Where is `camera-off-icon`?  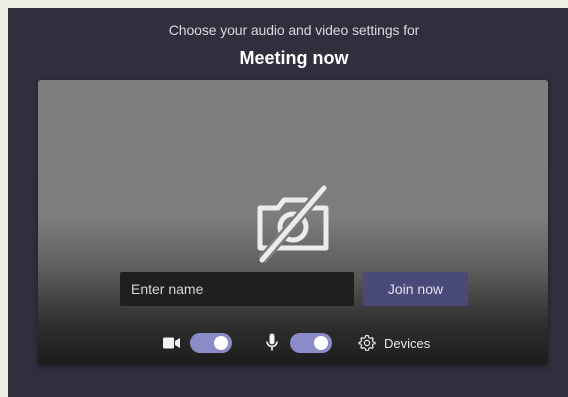
camera-off-icon is located at coordinates (293, 224).